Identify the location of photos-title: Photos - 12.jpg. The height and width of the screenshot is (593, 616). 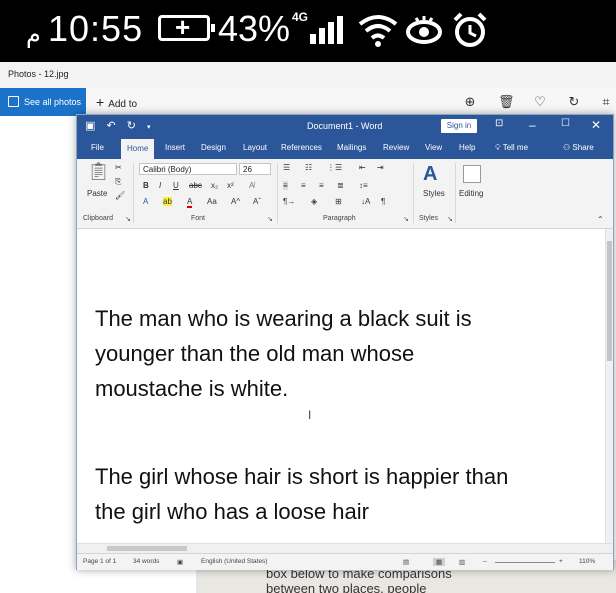
(38, 74).